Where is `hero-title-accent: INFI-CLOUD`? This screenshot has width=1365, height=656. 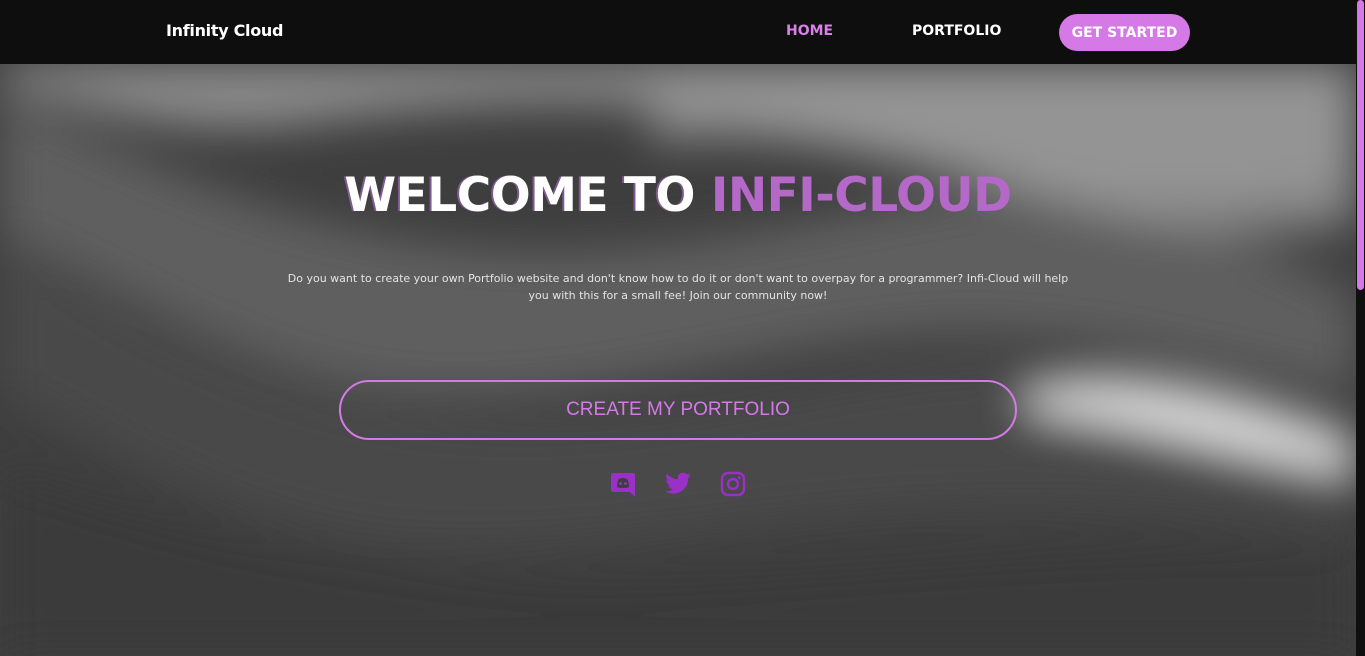
hero-title-accent: INFI-CLOUD is located at coordinates (861, 195).